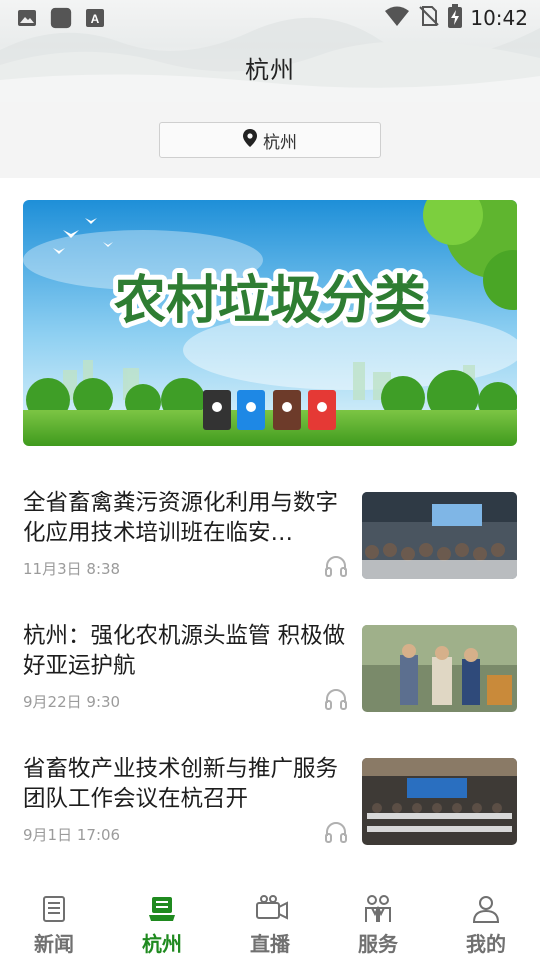 Image resolution: width=540 pixels, height=960 pixels. I want to click on tab-service: 服务, so click(378, 922).